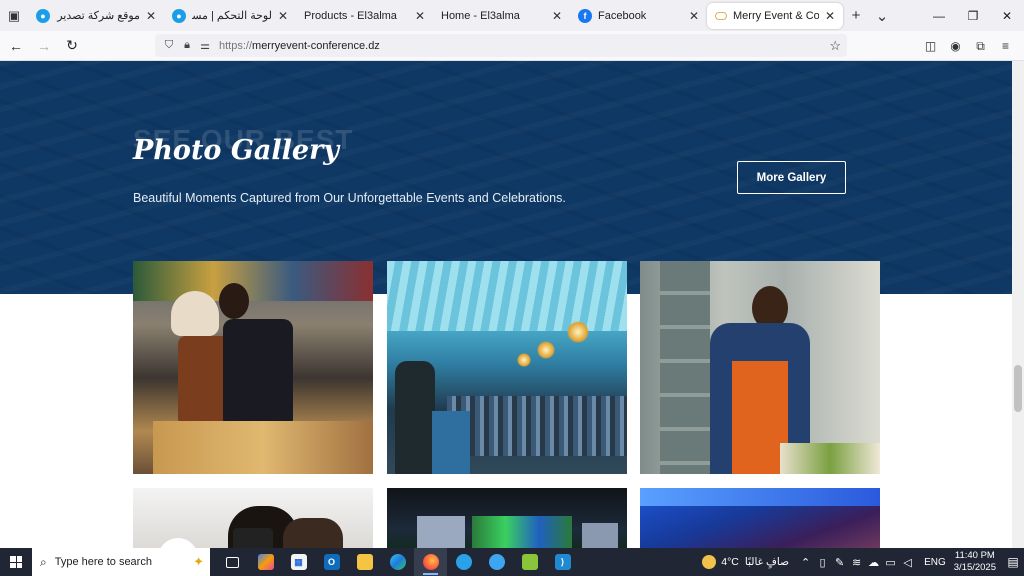  I want to click on chevron-down-icon: ⌄, so click(882, 16).